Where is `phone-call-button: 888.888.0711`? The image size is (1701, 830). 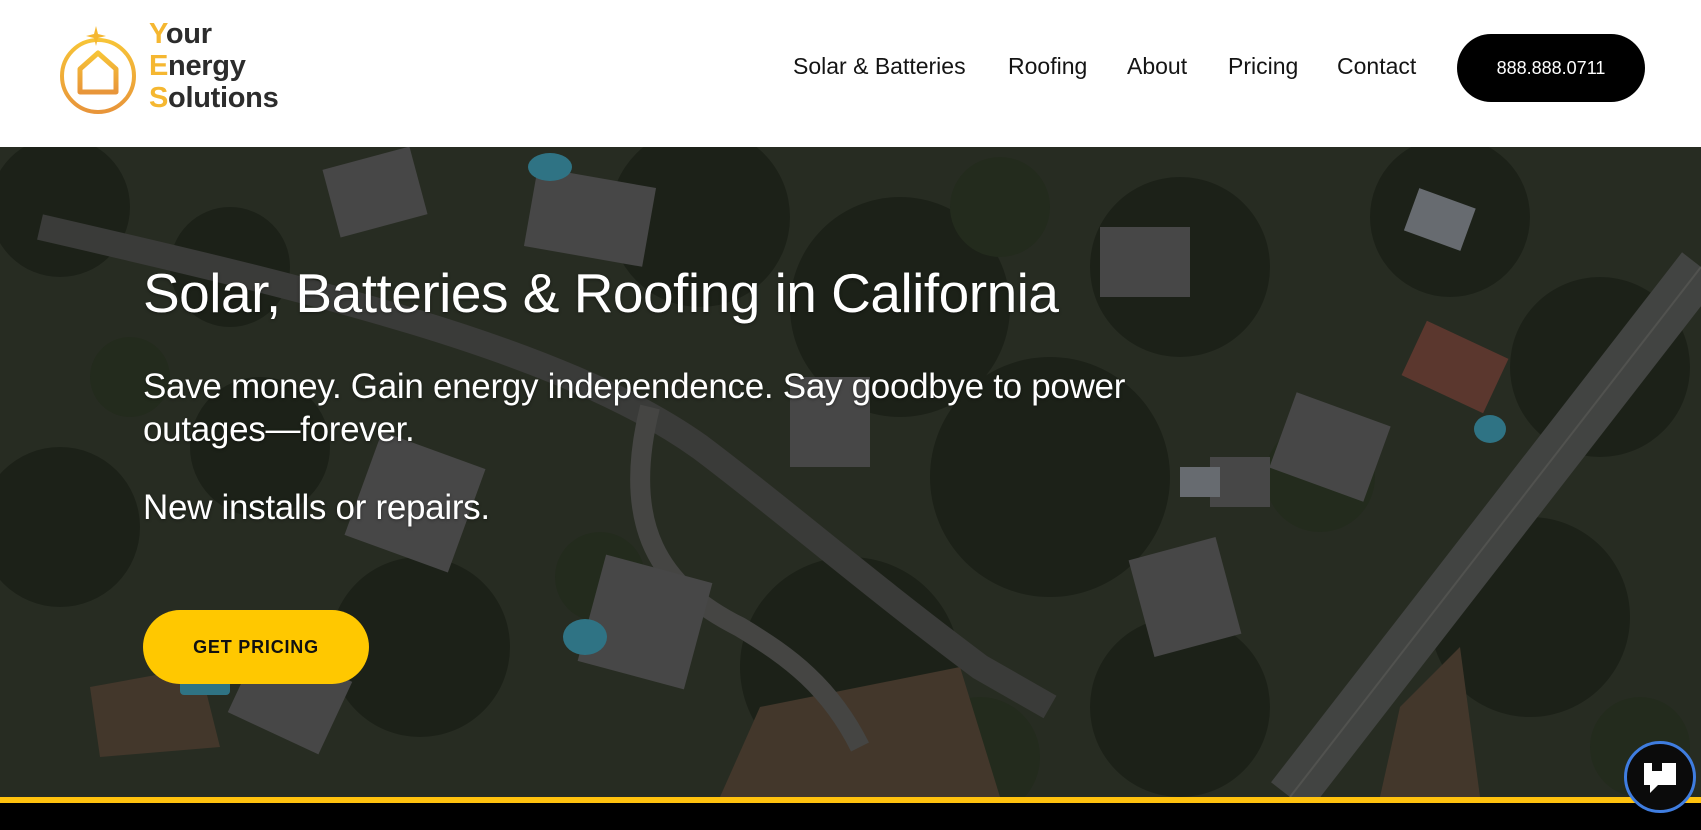 phone-call-button: 888.888.0711 is located at coordinates (1551, 68).